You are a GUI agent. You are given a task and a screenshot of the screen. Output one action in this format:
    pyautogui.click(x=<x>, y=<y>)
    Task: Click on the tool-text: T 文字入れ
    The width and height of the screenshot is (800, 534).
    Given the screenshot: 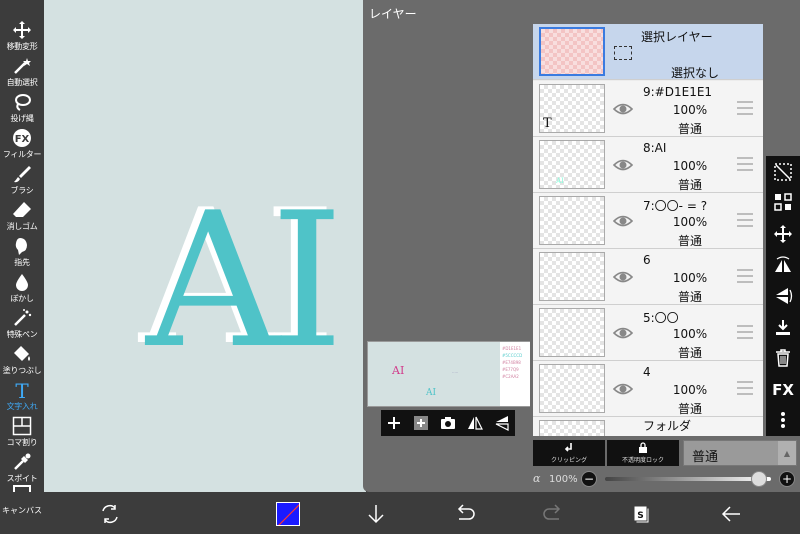 What is the action you would take?
    pyautogui.click(x=22, y=398)
    